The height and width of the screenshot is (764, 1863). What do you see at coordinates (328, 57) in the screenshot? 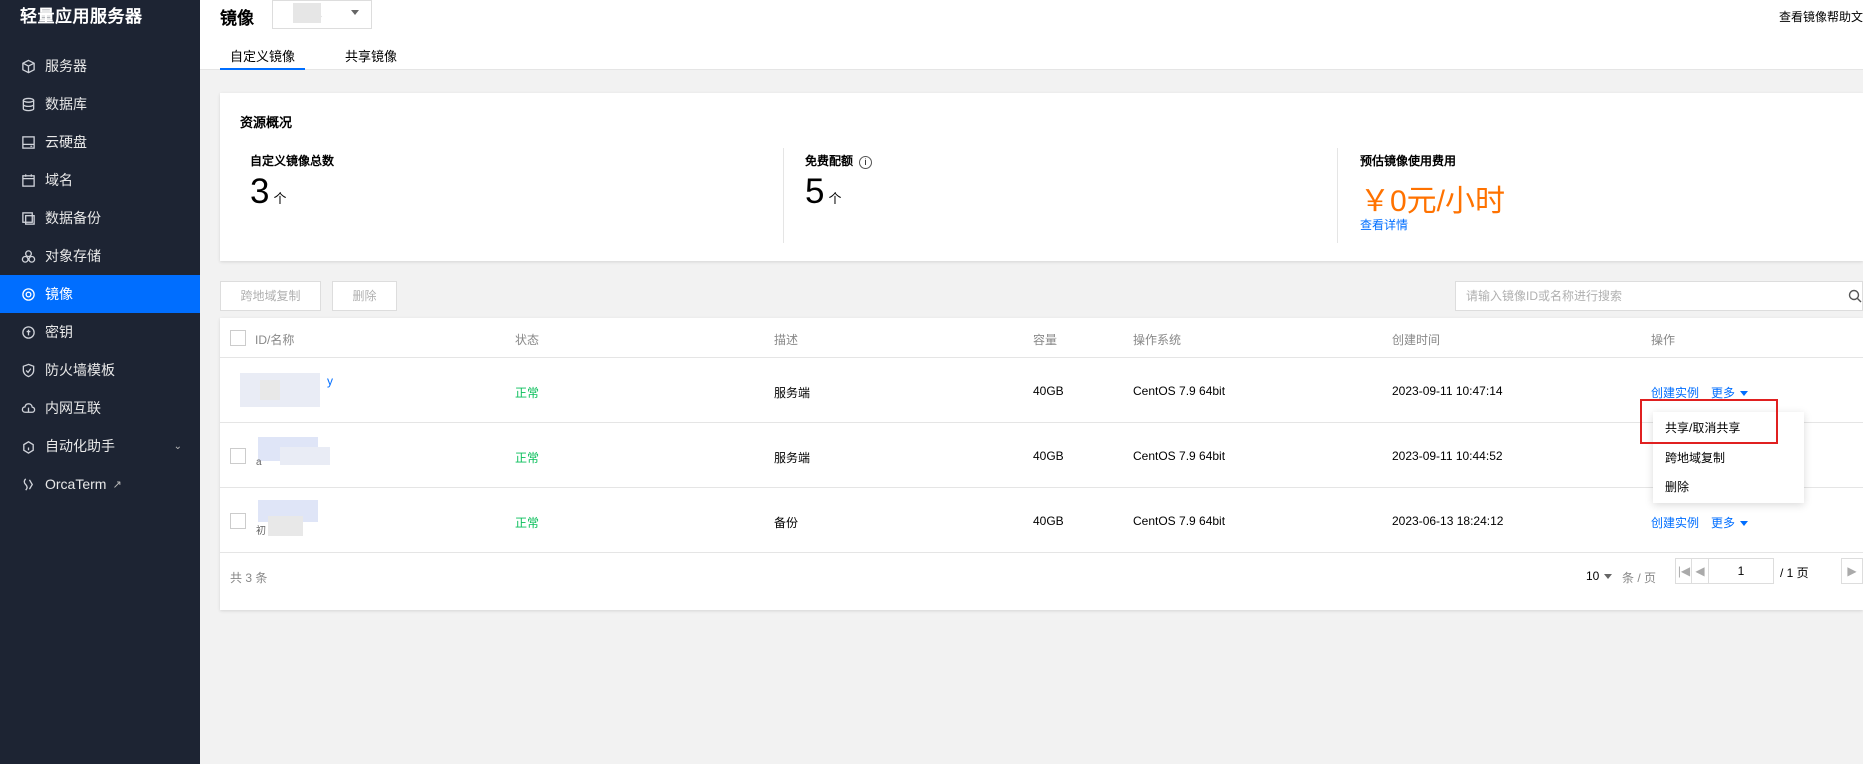
I see `tab-bar: 自定义镜像 共享镜像` at bounding box center [328, 57].